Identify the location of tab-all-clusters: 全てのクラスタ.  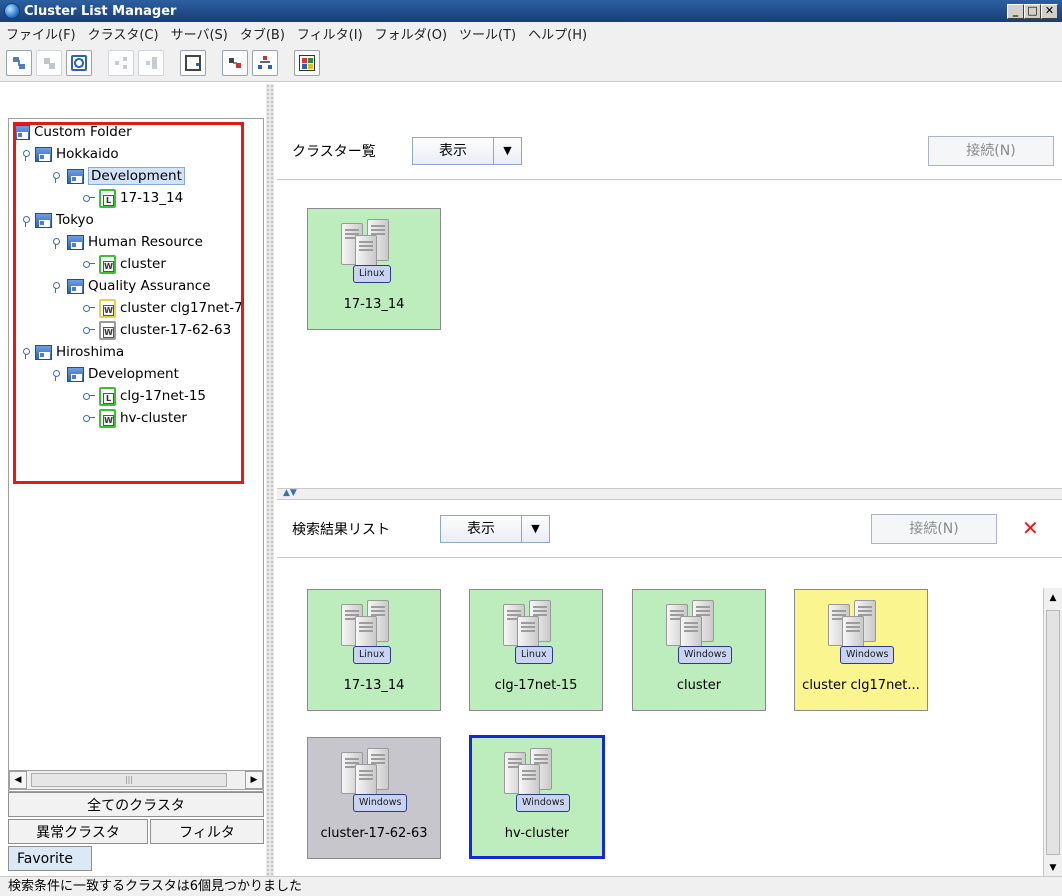
(136, 804).